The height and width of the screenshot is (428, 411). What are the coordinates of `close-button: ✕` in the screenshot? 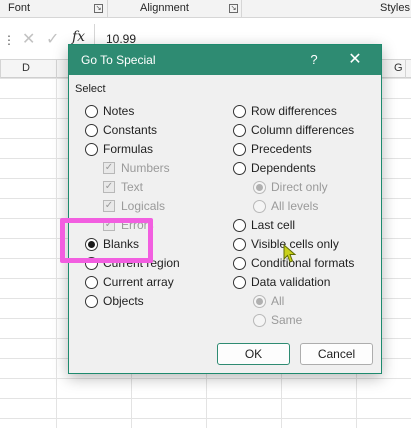 It's located at (355, 60).